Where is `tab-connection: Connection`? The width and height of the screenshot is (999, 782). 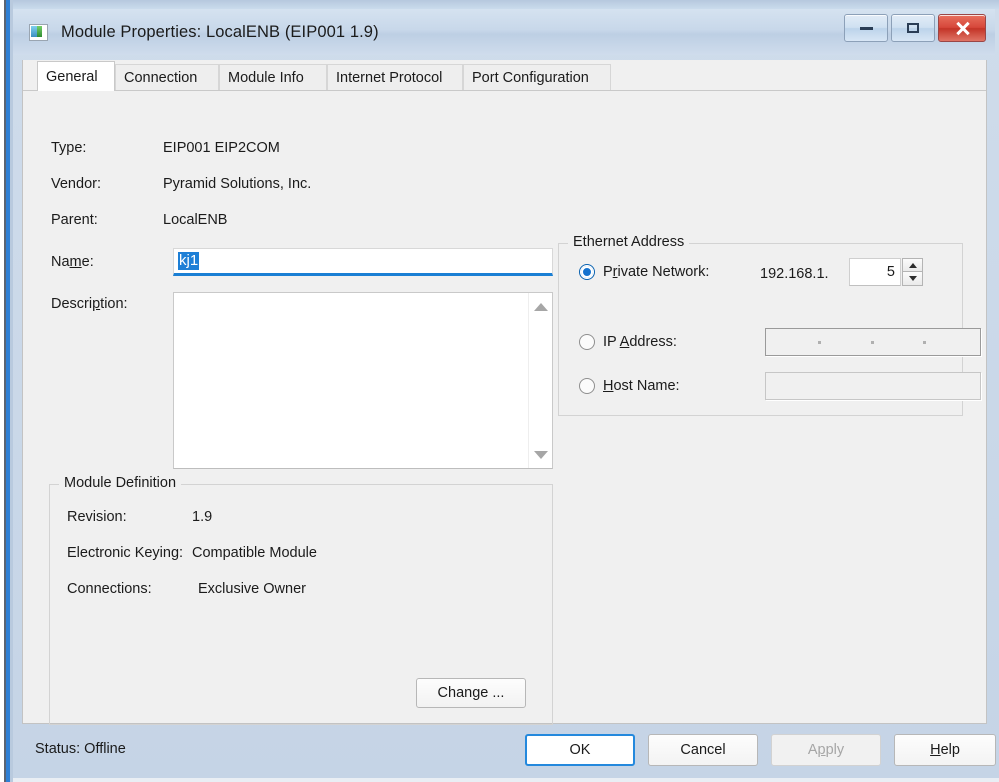
tab-connection: Connection is located at coordinates (167, 77).